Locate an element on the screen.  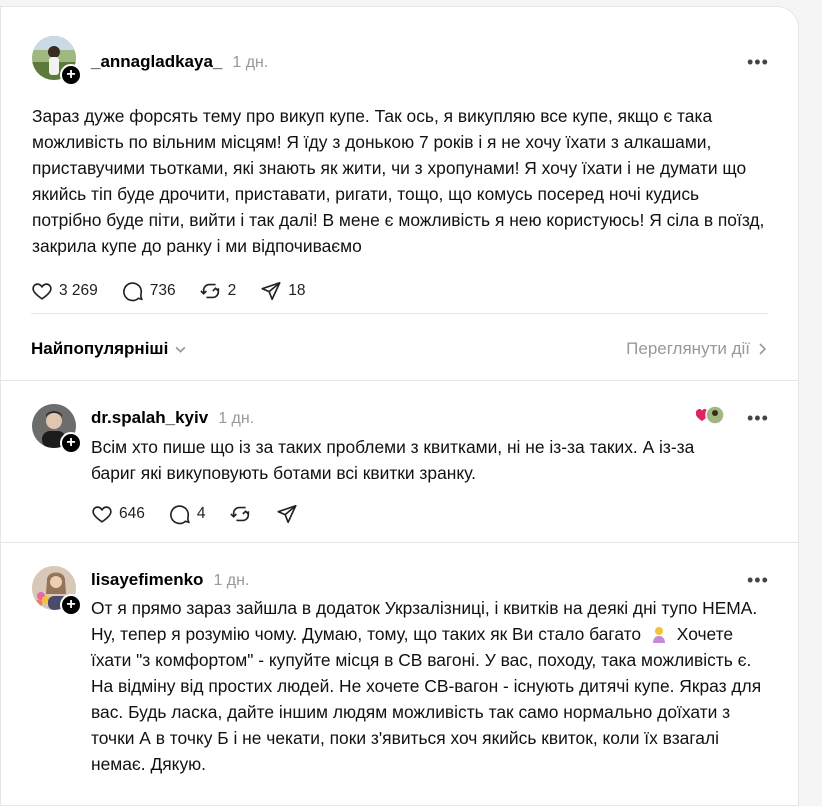
reply-actions: 646 4 is located at coordinates (206, 514).